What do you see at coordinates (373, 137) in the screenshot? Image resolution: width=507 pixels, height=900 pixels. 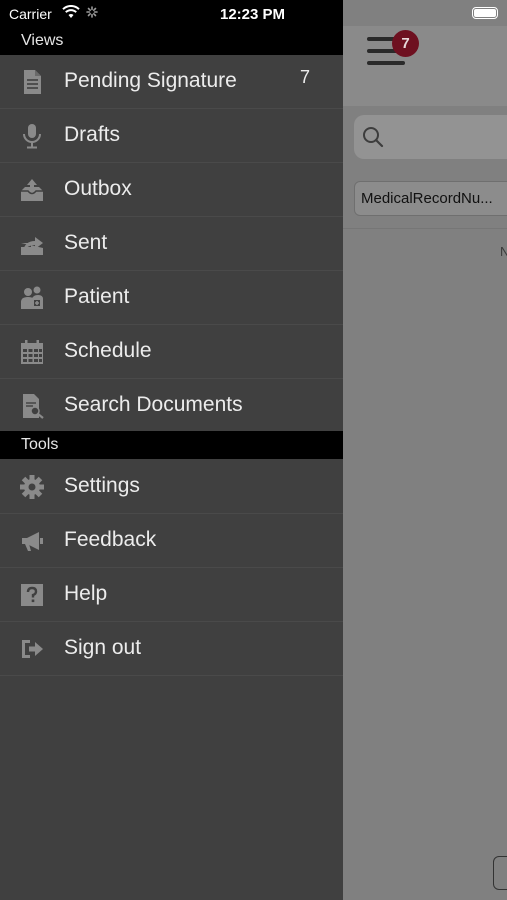 I see `search-icon` at bounding box center [373, 137].